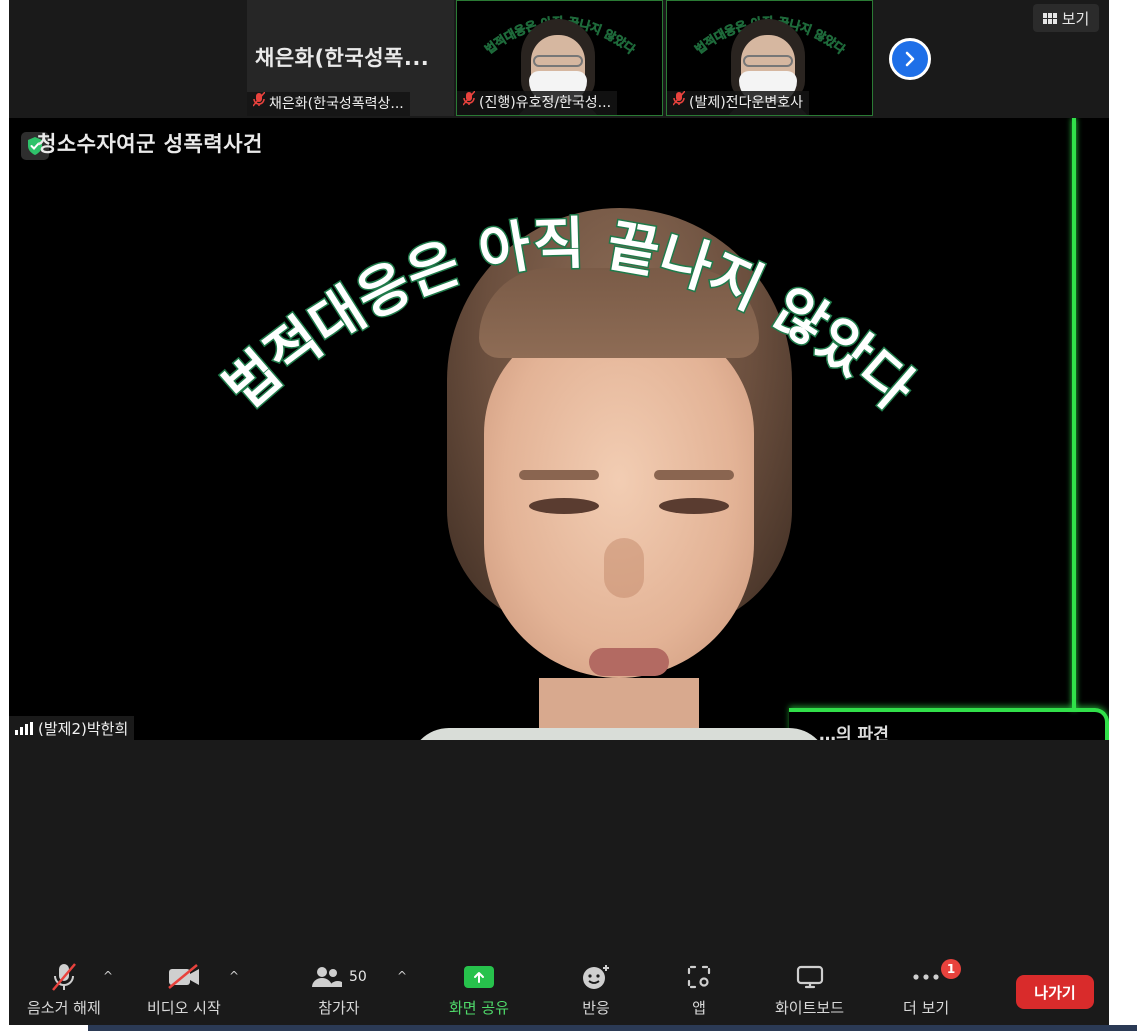 The height and width of the screenshot is (1031, 1137). Describe the element at coordinates (1123, 515) in the screenshot. I see `window-margin` at that location.